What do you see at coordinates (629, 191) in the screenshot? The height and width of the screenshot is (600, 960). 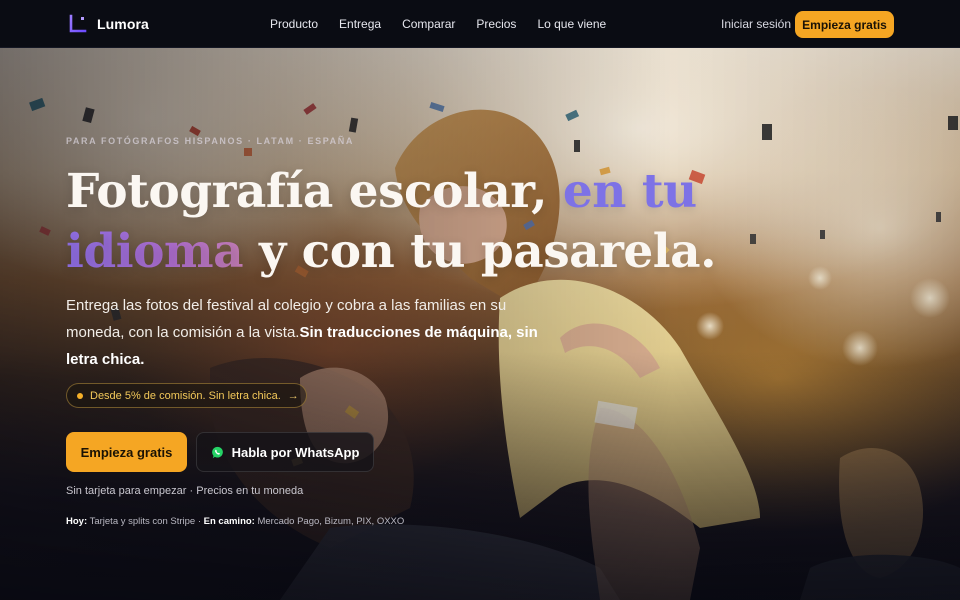 I see `headline-accent-1: en tu` at bounding box center [629, 191].